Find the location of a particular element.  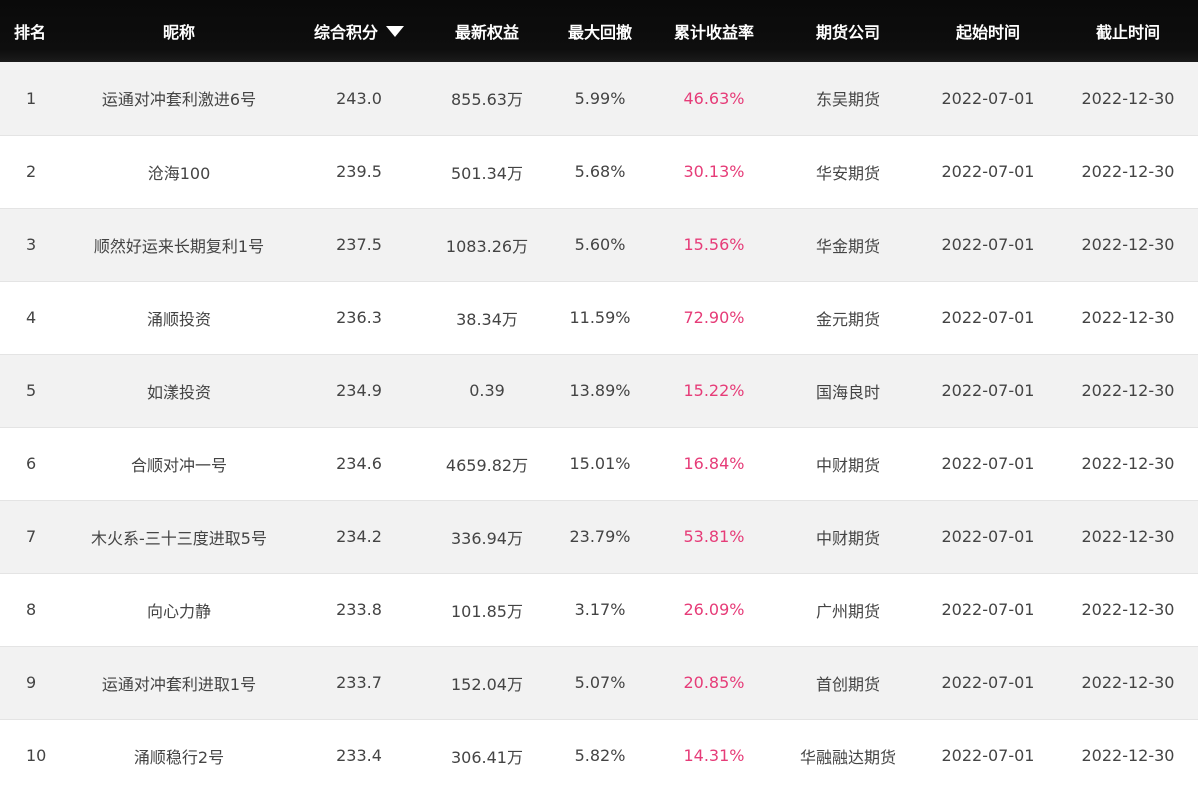

nickname-text: 运通对冲套利进取1号 is located at coordinates (179, 683).